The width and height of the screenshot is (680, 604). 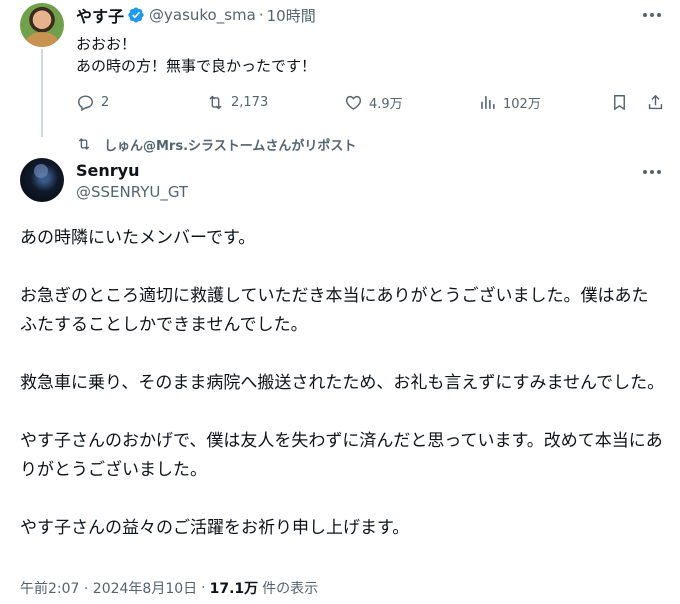 I want to click on share-icon, so click(x=655, y=101).